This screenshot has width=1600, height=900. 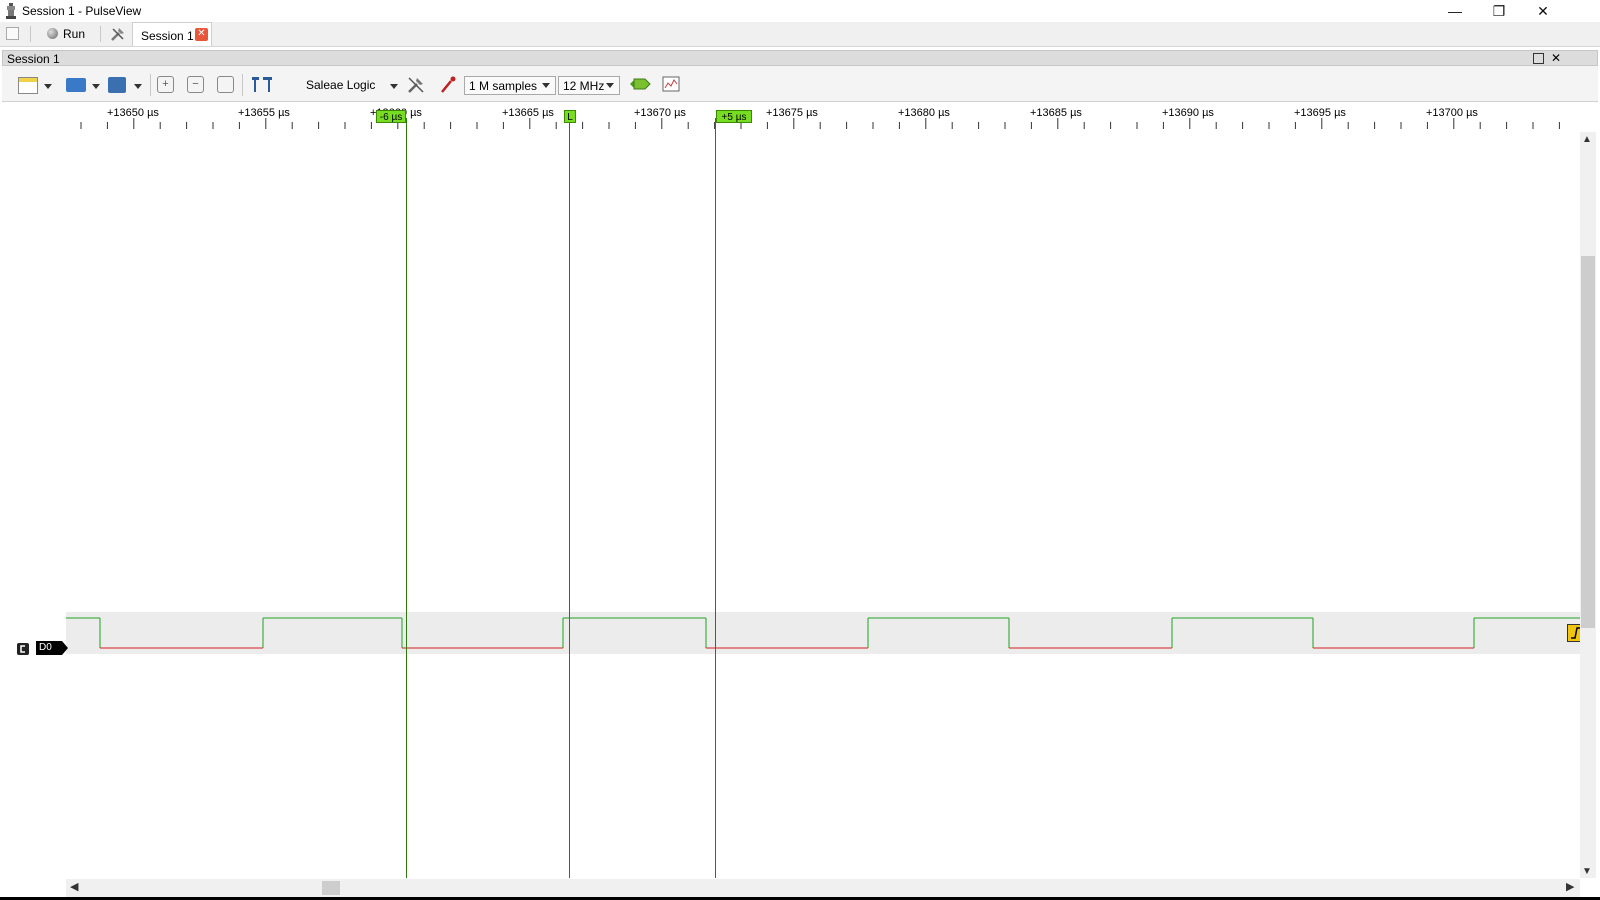 I want to click on zoom-fit-icon, so click(x=225, y=84).